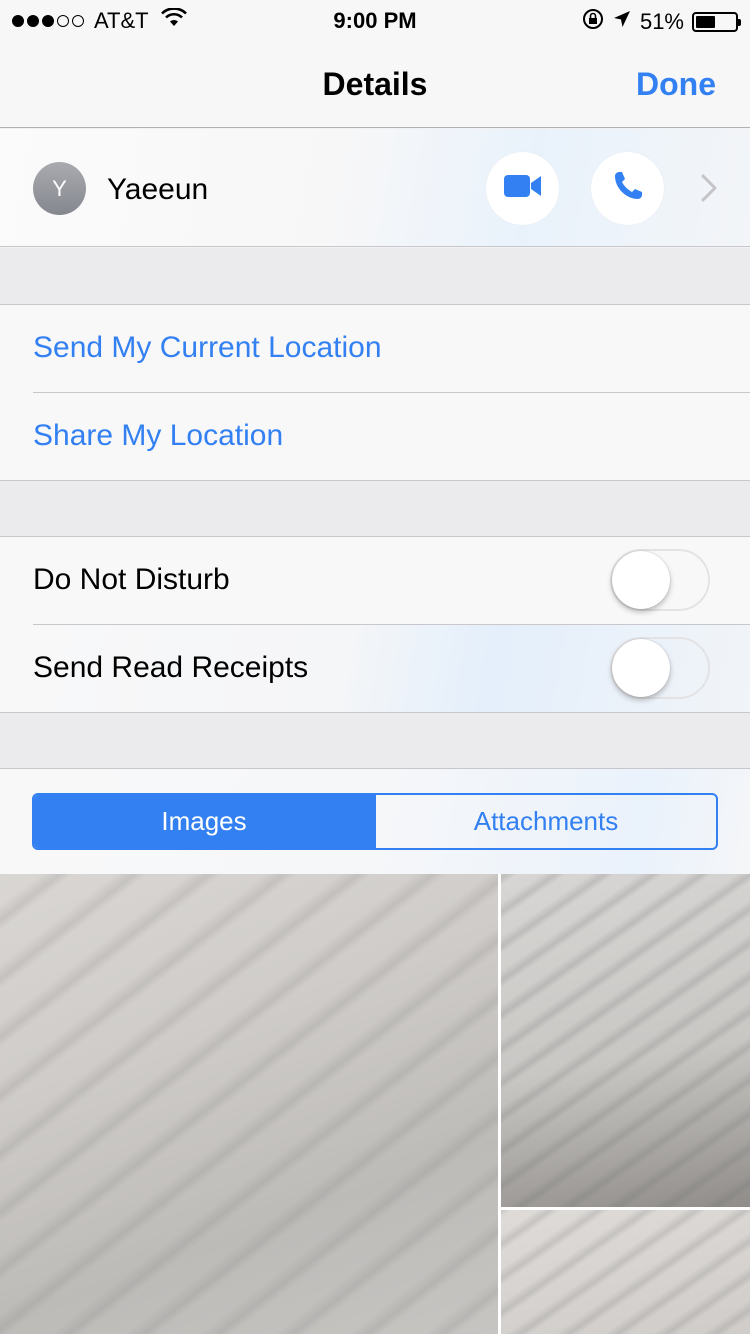  I want to click on video-icon, so click(523, 188).